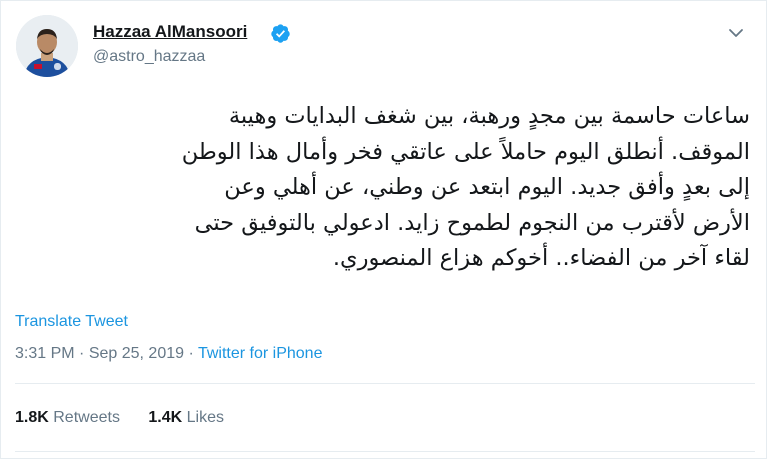 The height and width of the screenshot is (460, 768). I want to click on astronaut-photo, so click(47, 46).